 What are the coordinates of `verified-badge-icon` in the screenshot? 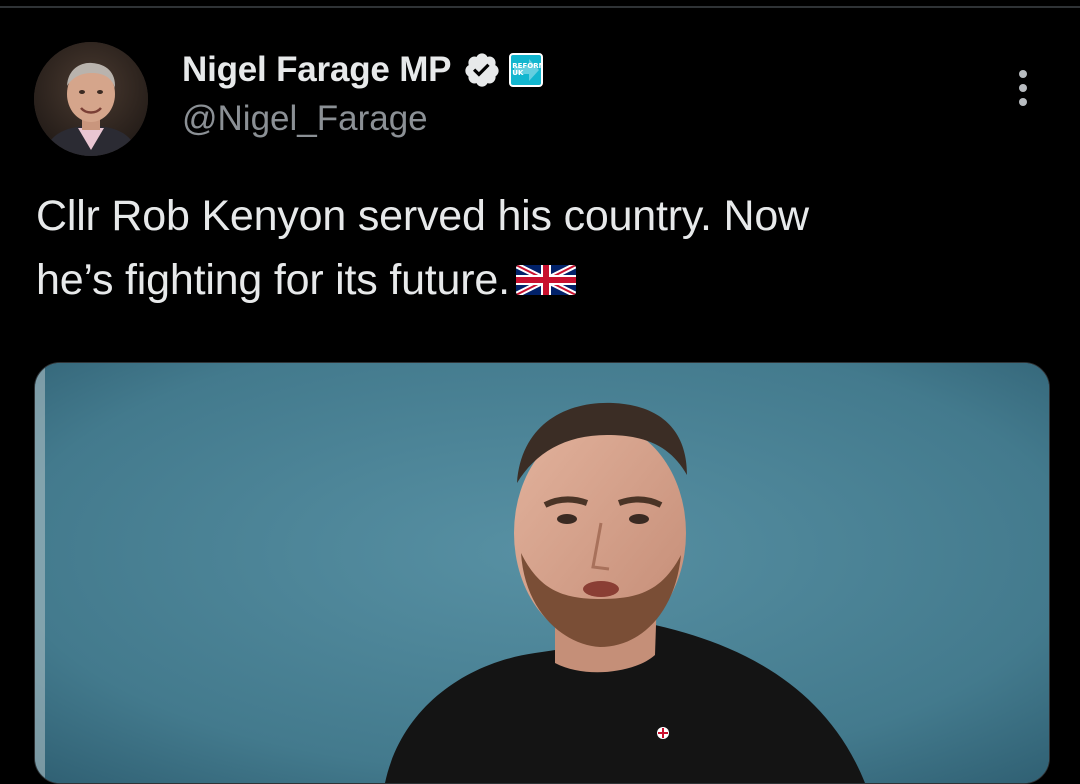 It's located at (482, 70).